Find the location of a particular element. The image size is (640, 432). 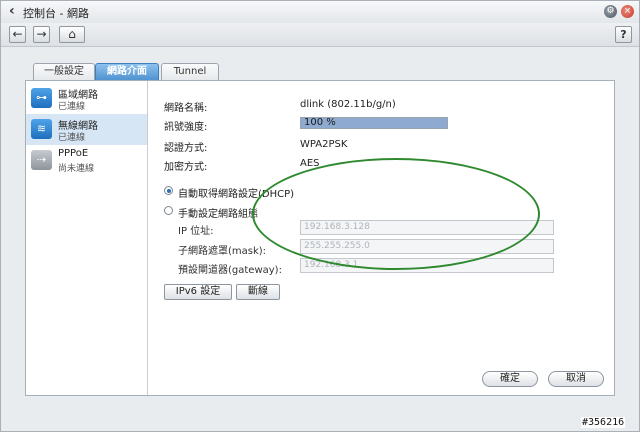

close-icon: × is located at coordinates (627, 11).